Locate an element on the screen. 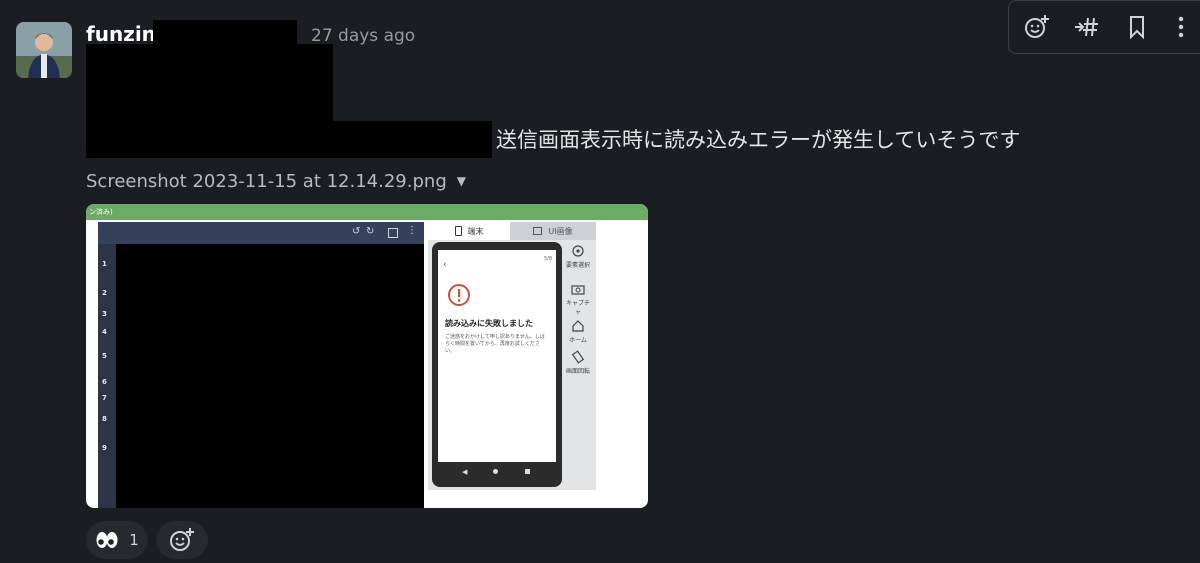  bookmark-icon is located at coordinates (1137, 28).